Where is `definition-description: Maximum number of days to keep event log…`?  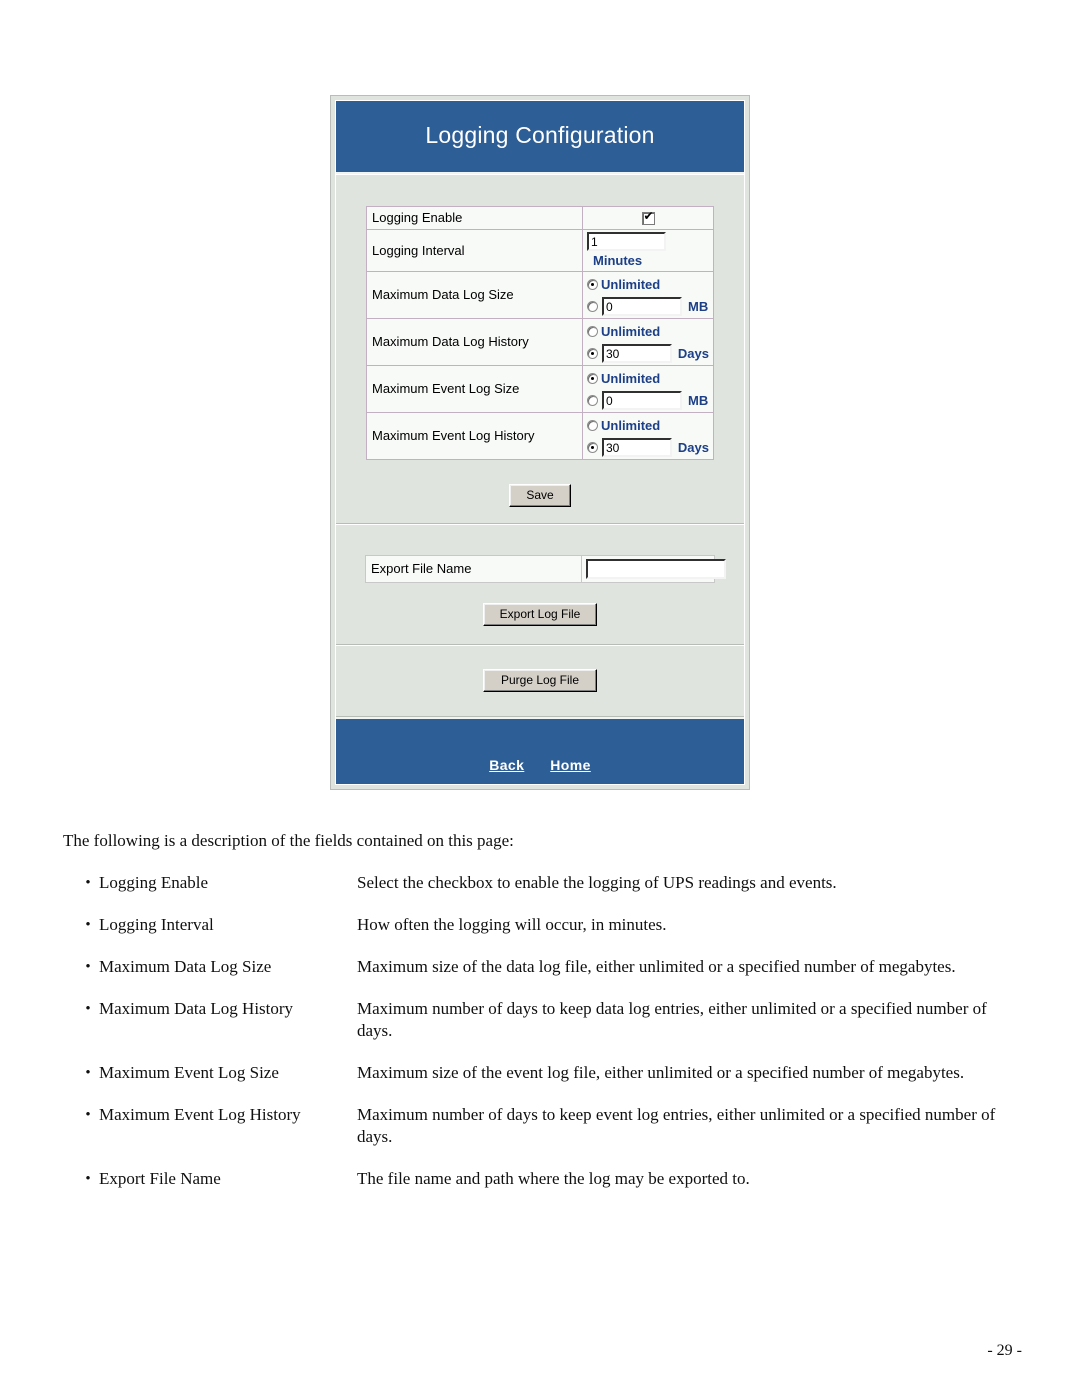 definition-description: Maximum number of days to keep event log… is located at coordinates (676, 1125).